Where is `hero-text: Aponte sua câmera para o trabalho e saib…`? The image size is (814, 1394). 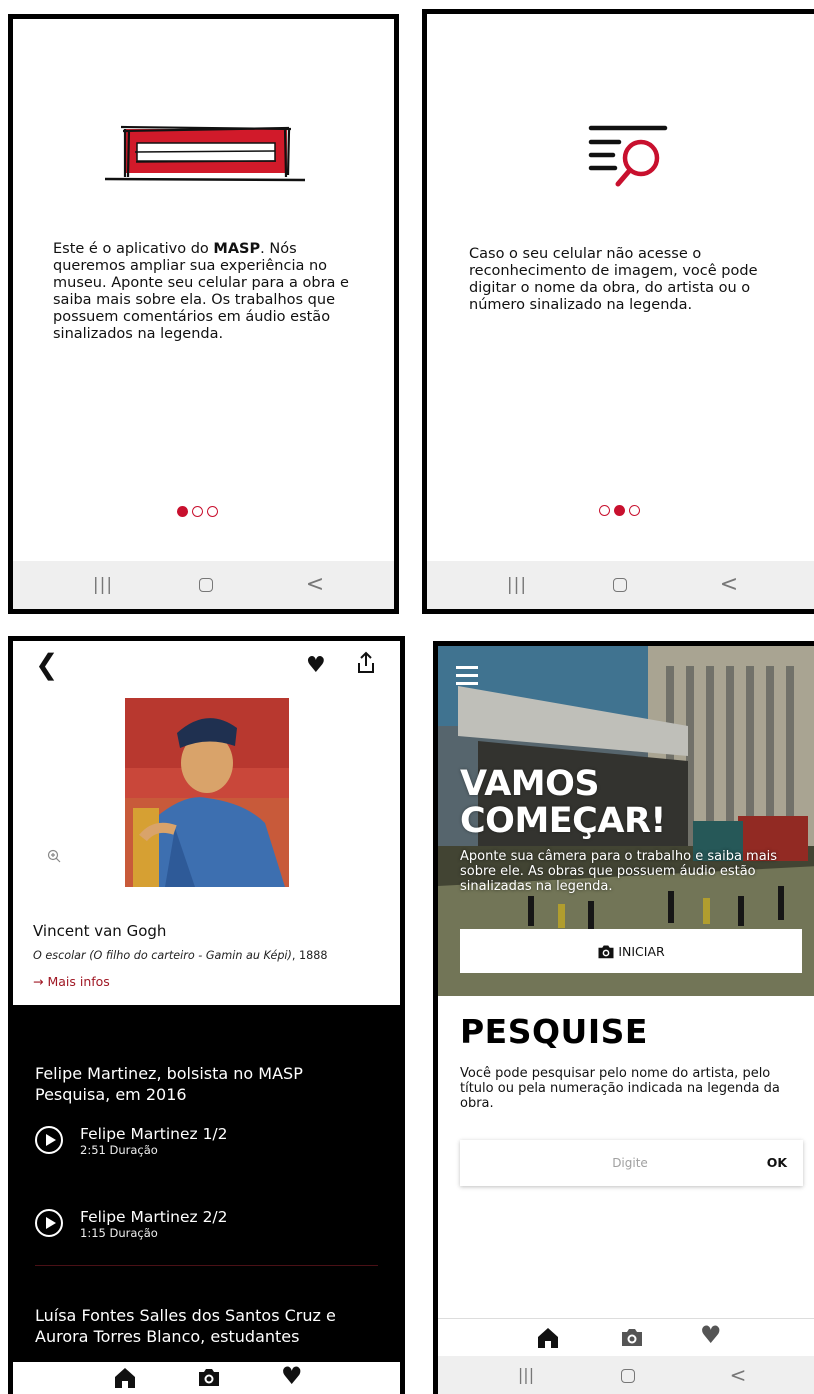
hero-text: Aponte sua câmera para o trabalho e saib… is located at coordinates (619, 871).